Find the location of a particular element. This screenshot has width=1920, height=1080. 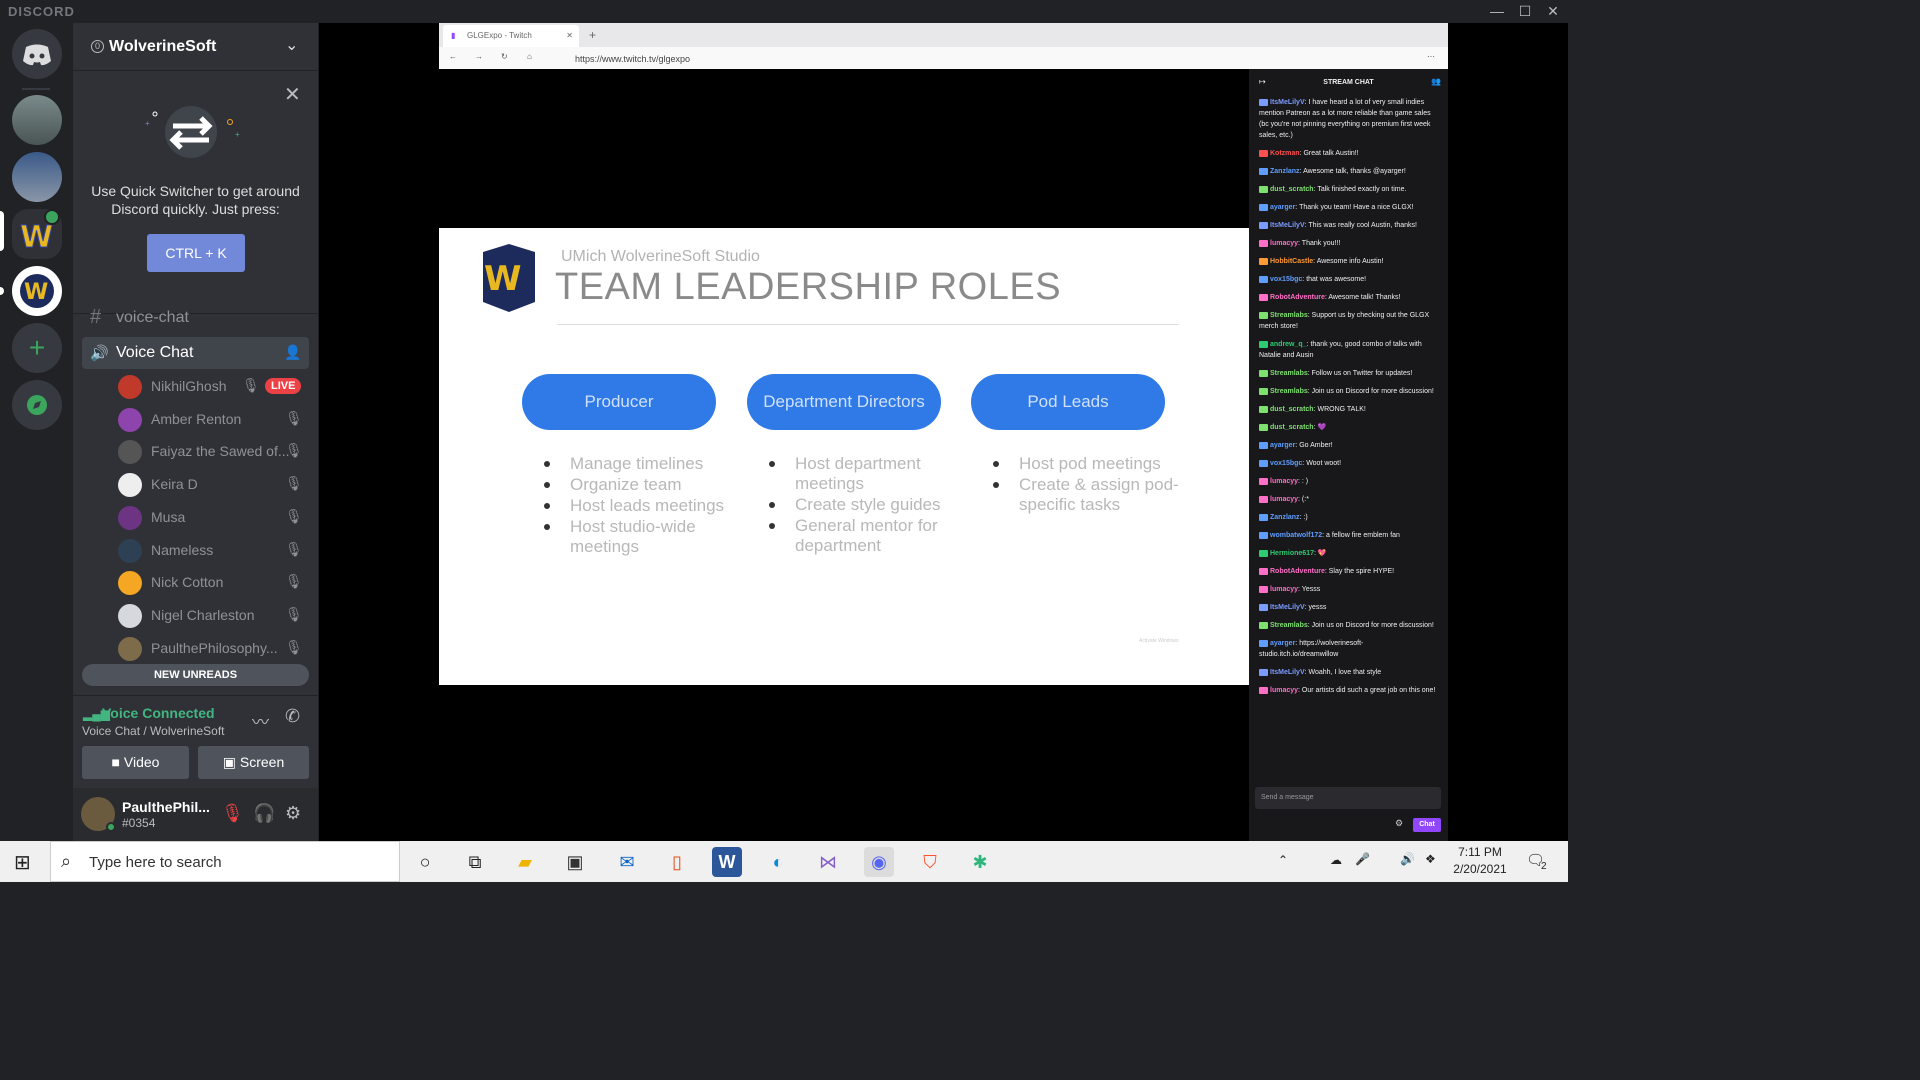

voice-user-row: Nameless 🎙 is located at coordinates (195, 551).